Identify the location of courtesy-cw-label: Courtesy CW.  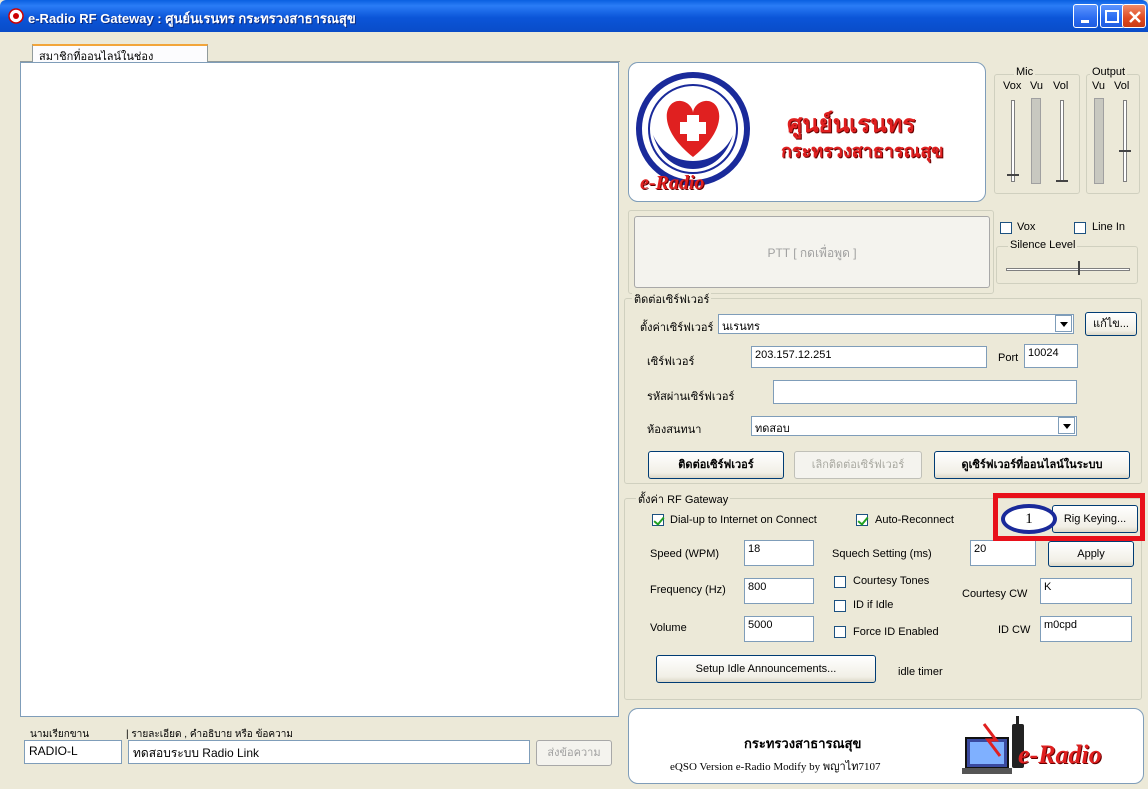
(995, 594).